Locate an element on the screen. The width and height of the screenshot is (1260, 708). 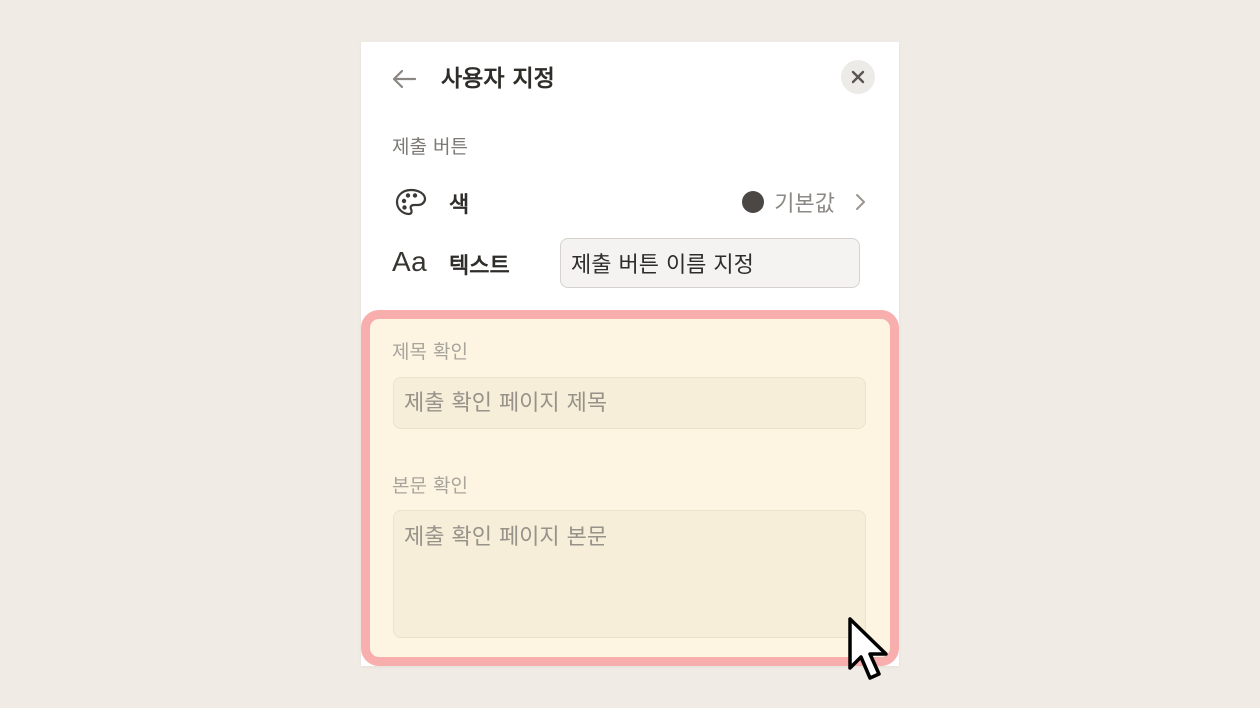
color-value-text: 기본값 is located at coordinates (804, 204).